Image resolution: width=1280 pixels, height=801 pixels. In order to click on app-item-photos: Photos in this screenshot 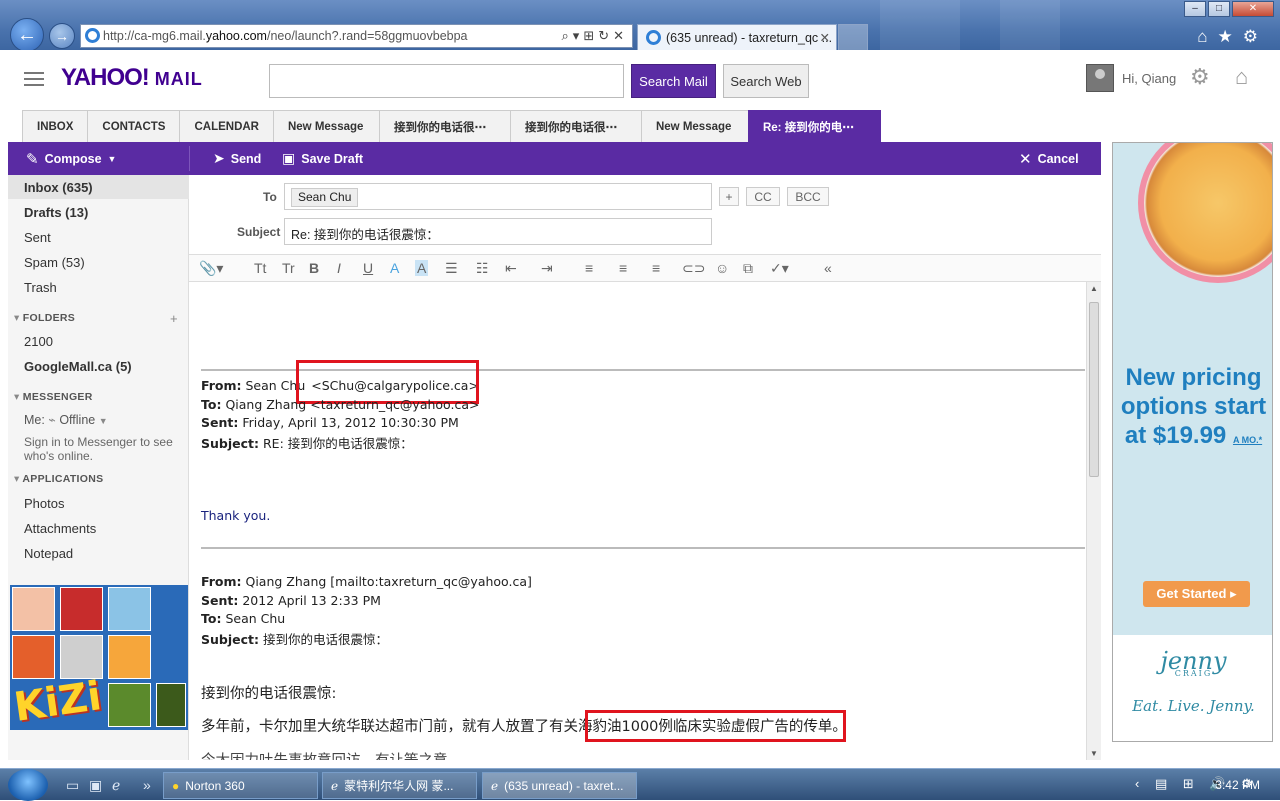, I will do `click(44, 503)`.